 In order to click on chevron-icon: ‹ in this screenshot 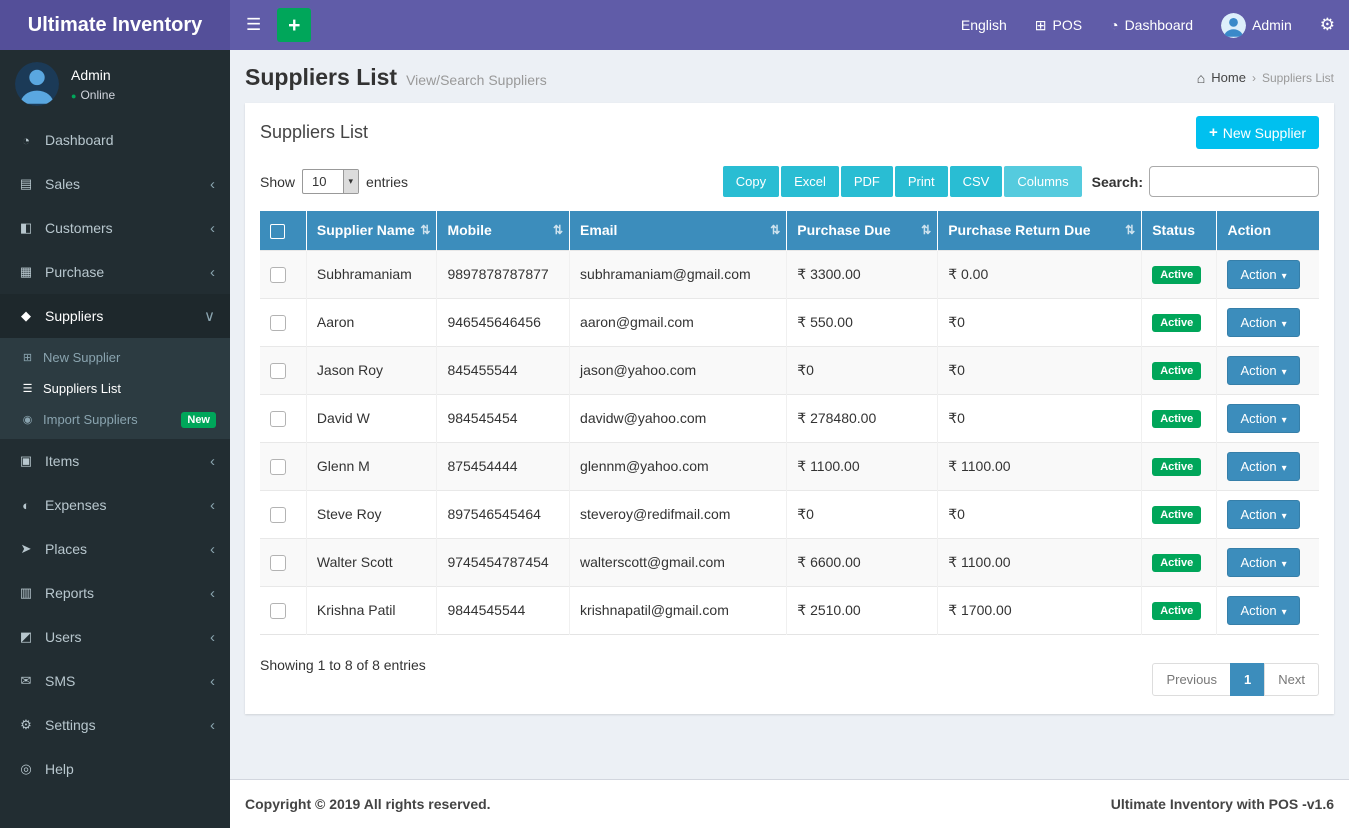, I will do `click(212, 184)`.